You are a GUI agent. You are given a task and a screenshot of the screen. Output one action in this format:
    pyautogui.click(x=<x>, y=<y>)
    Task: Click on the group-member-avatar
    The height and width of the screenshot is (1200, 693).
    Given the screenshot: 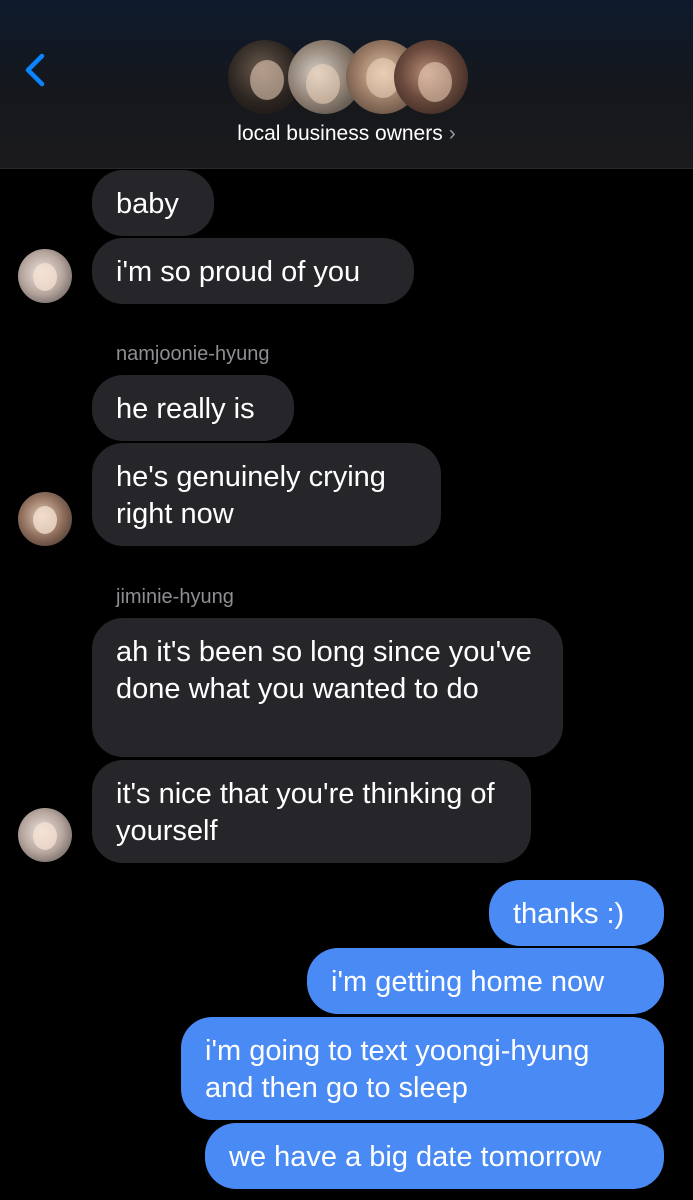 What is the action you would take?
    pyautogui.click(x=431, y=77)
    